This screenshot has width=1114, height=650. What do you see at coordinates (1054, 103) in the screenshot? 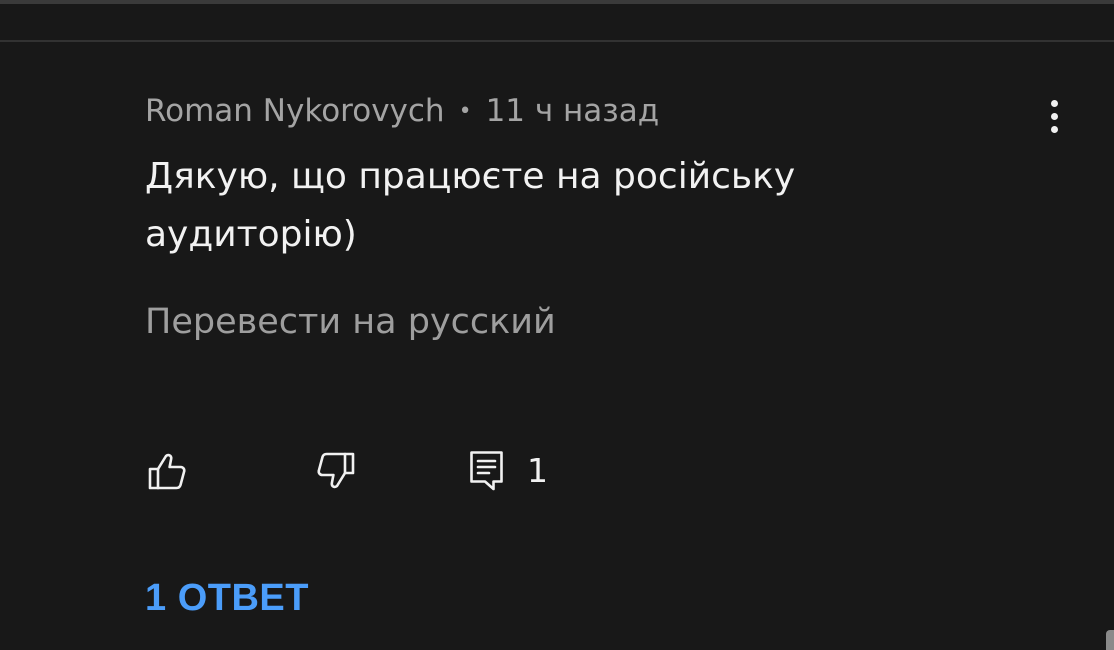
I see `more-vertical-icon` at bounding box center [1054, 103].